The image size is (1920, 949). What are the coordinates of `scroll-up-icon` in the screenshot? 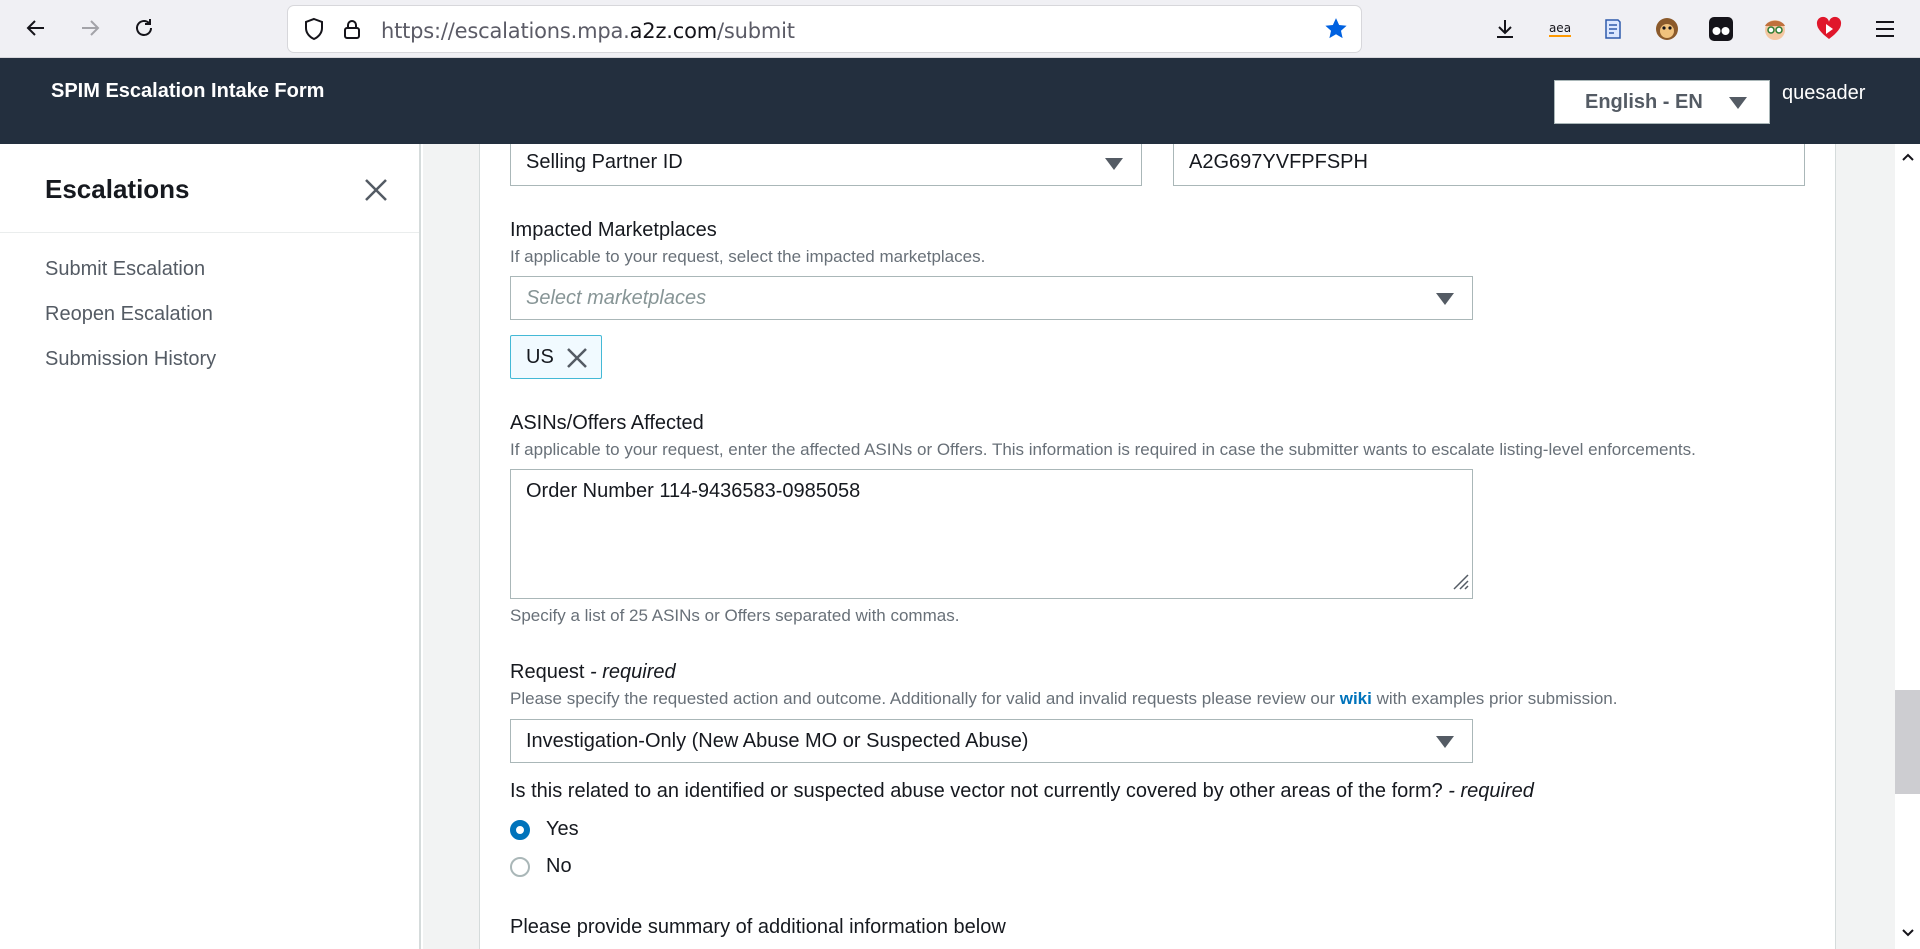 It's located at (1908, 157).